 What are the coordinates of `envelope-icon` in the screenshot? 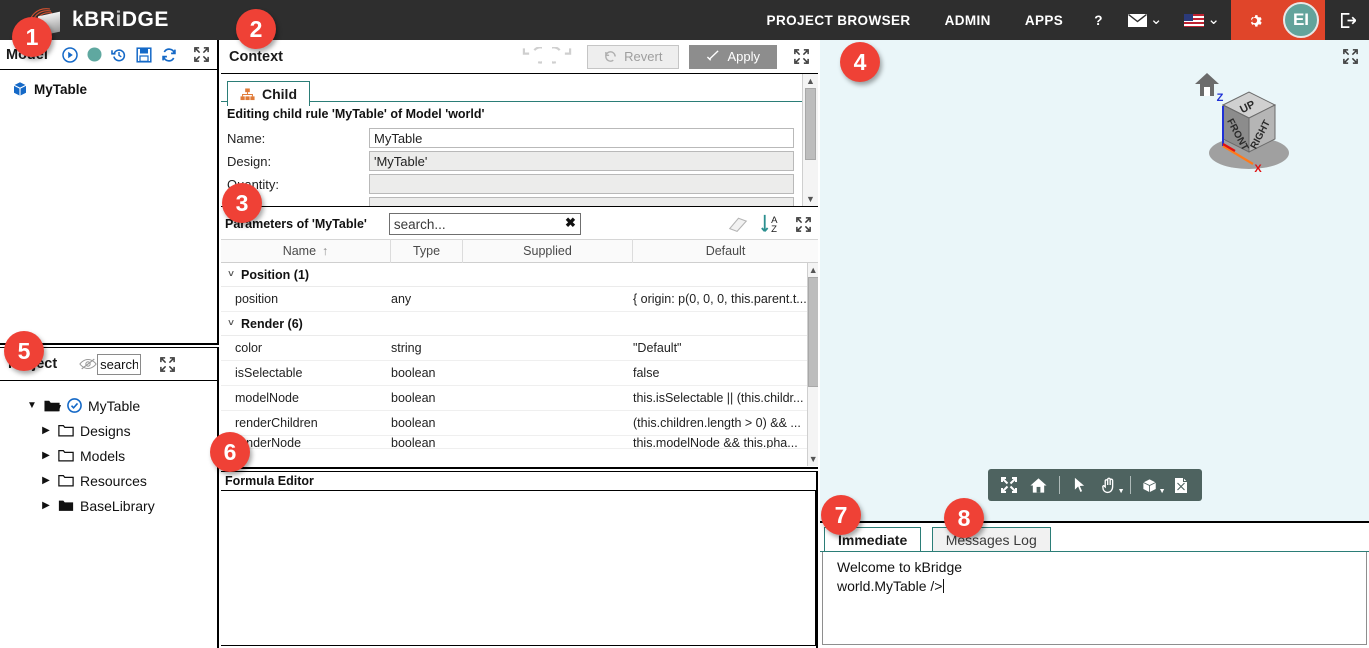 It's located at (1137, 20).